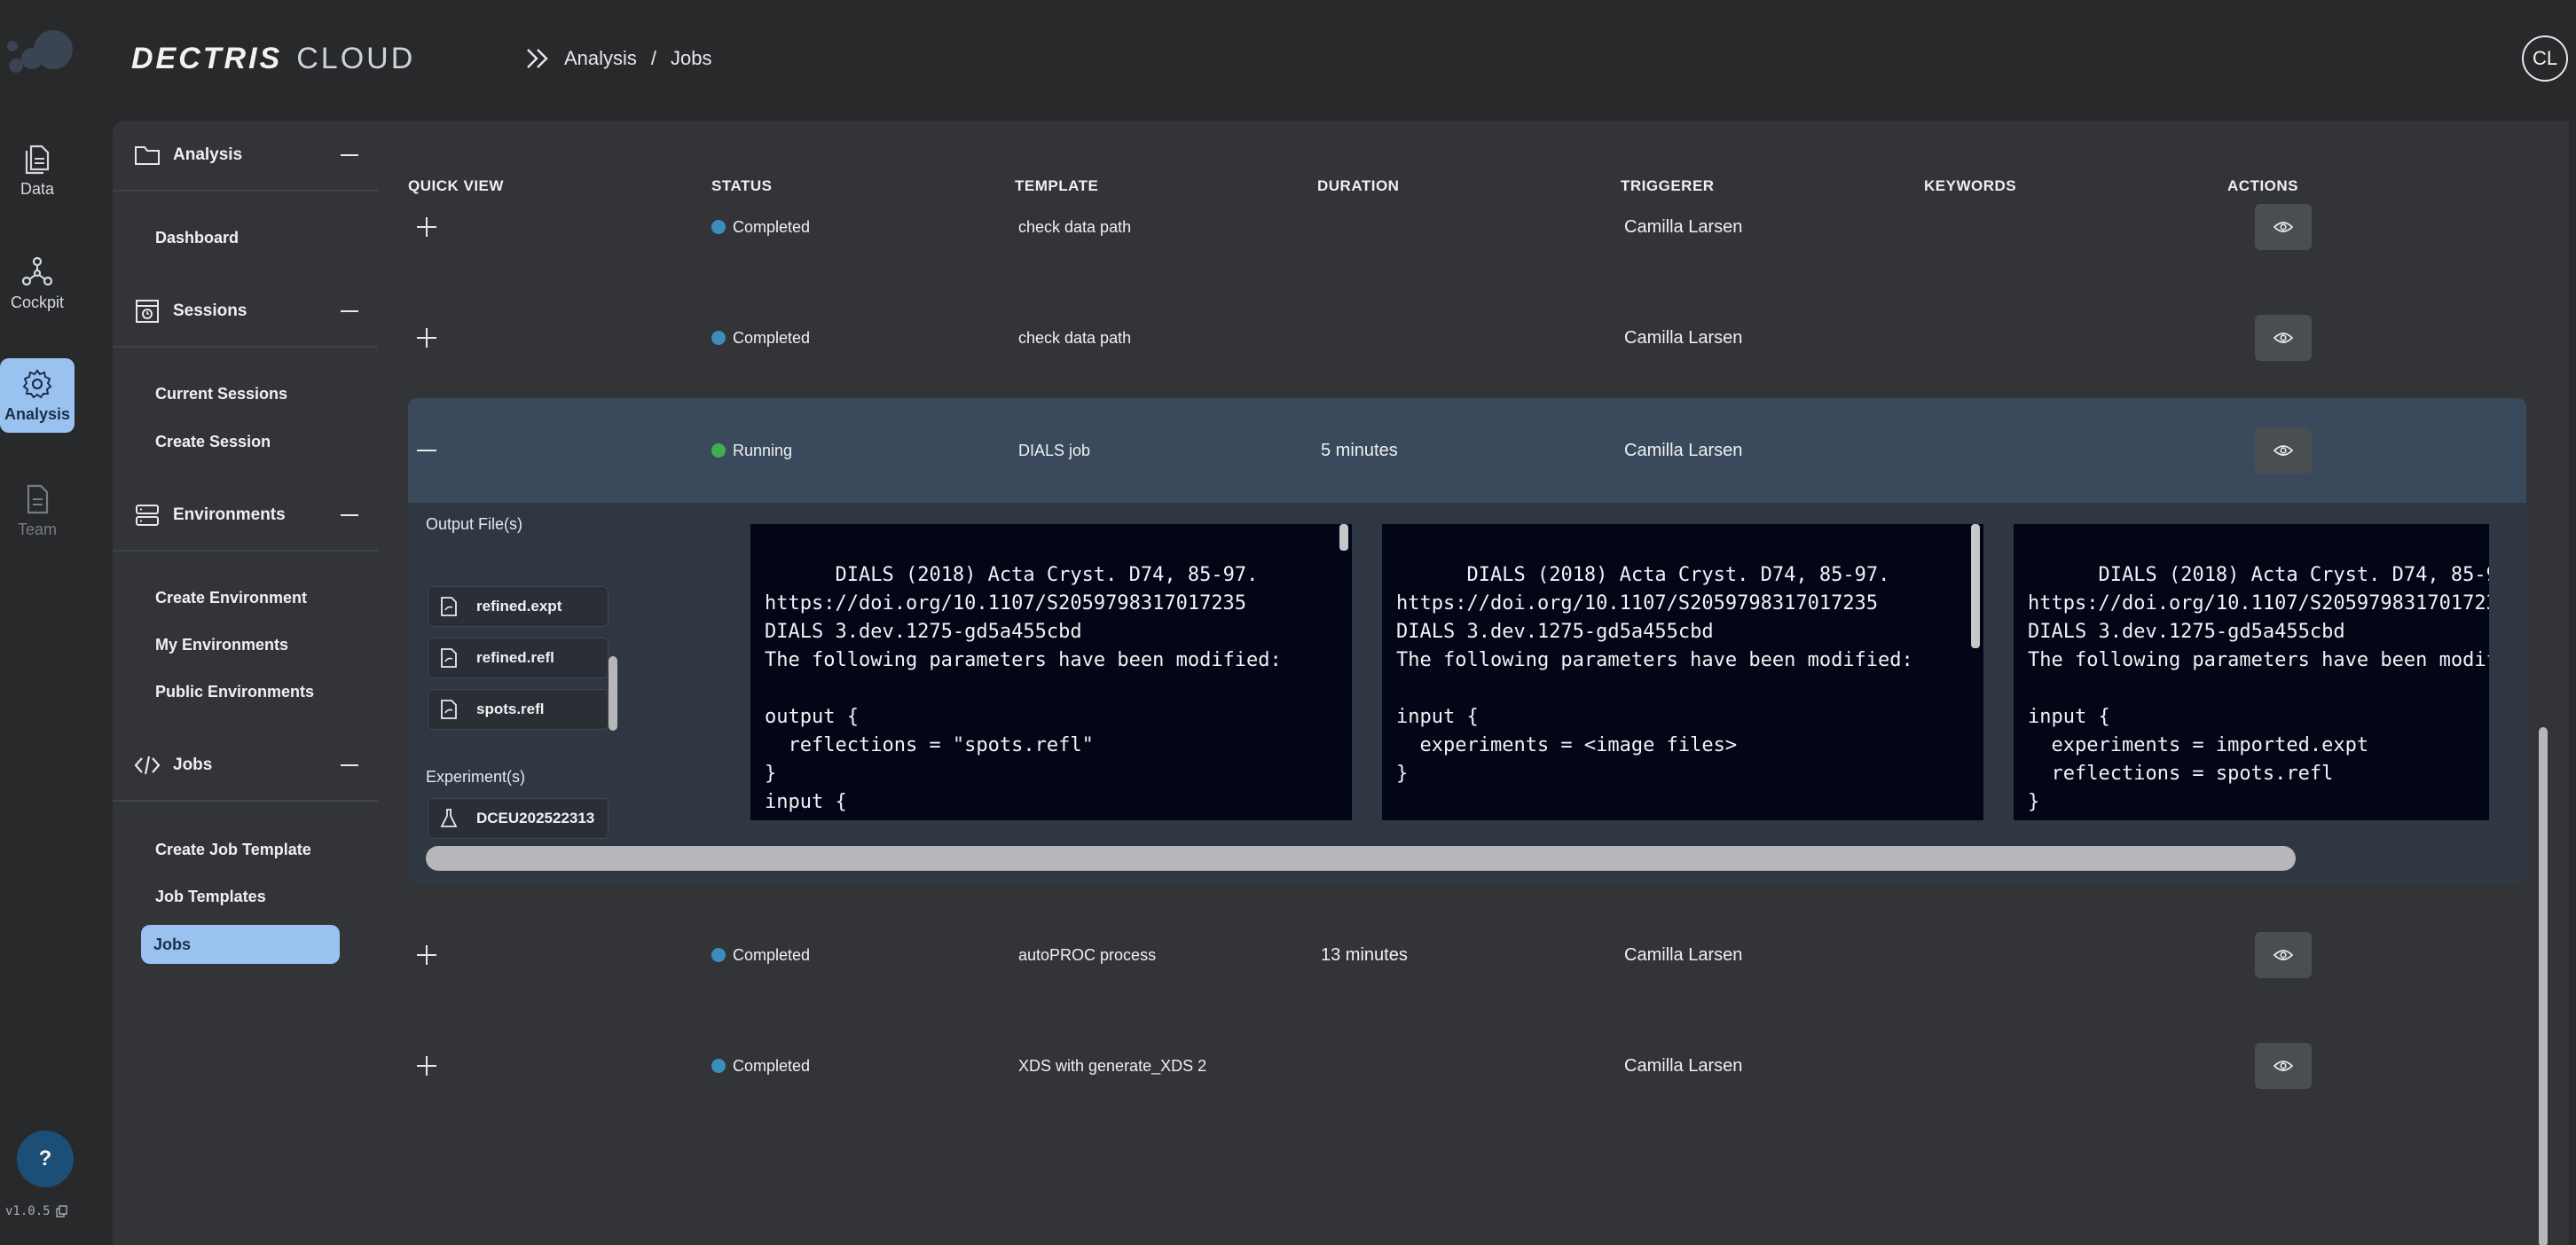 This screenshot has height=1245, width=2576. What do you see at coordinates (37, 271) in the screenshot?
I see `network-icon` at bounding box center [37, 271].